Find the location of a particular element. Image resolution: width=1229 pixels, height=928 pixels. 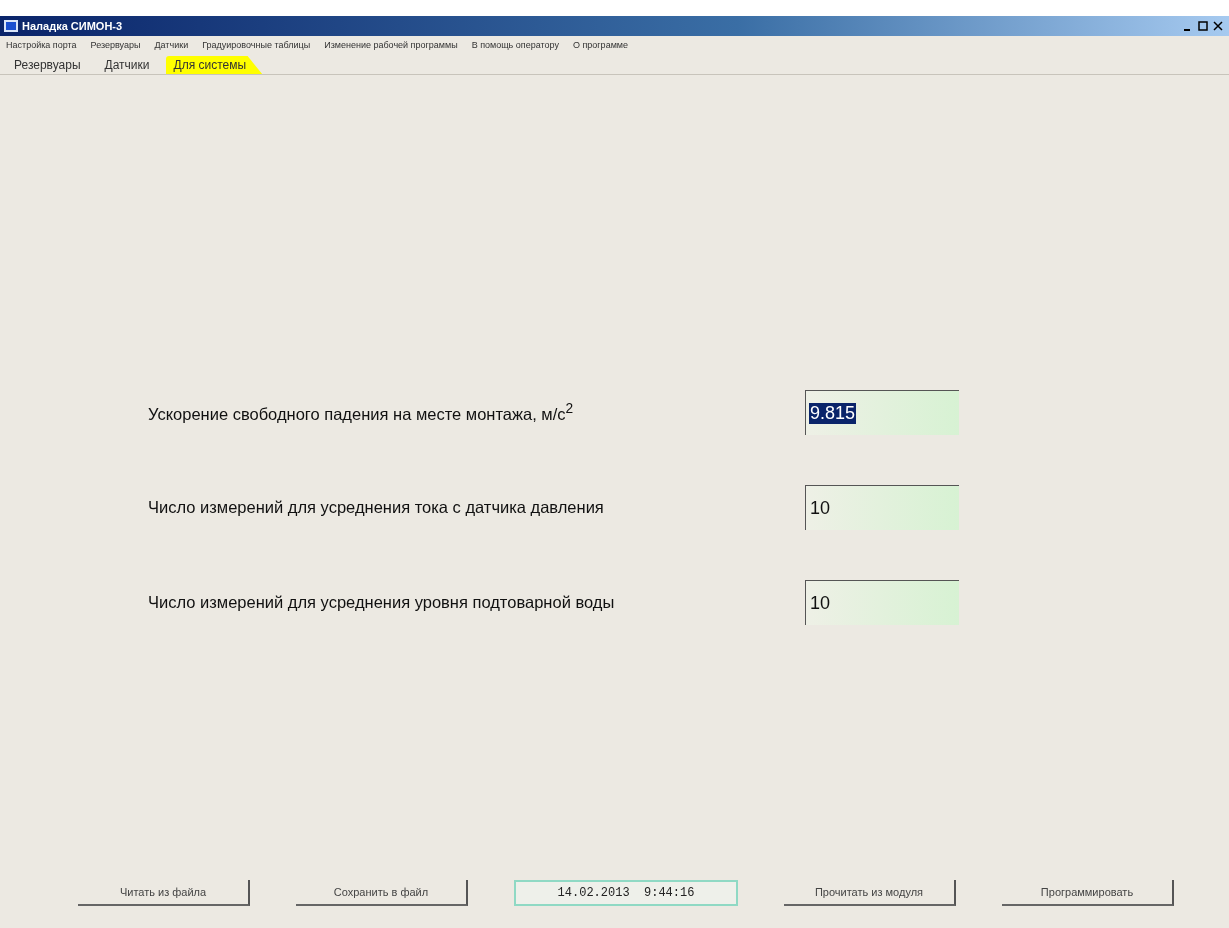

menu-item: Настройка порта is located at coordinates (41, 45).